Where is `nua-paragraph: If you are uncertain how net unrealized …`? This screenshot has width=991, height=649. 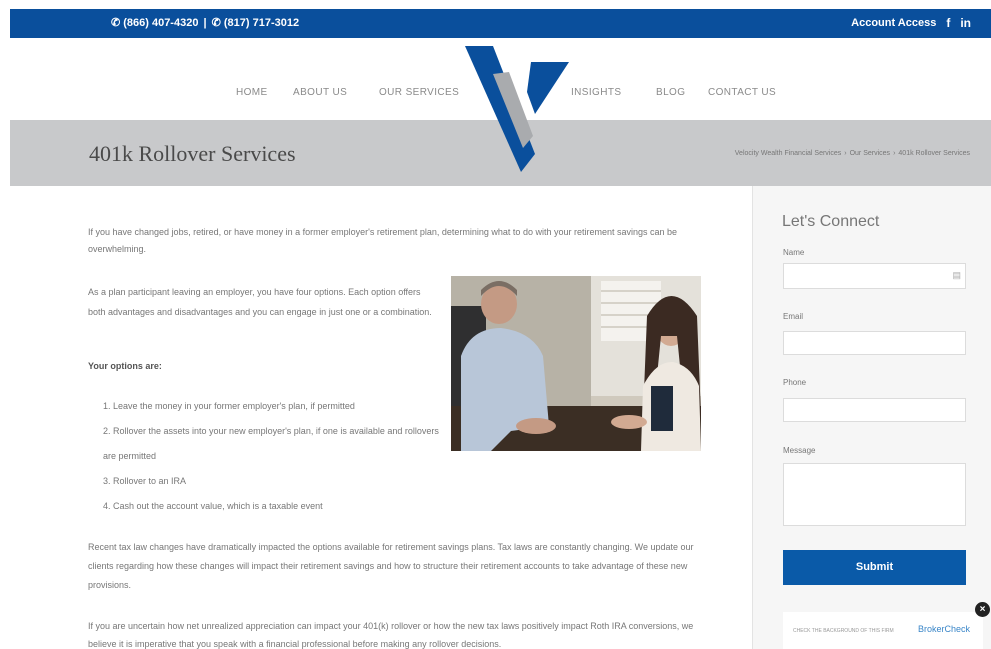
nua-paragraph: If you are uncertain how net unrealized … is located at coordinates (391, 635).